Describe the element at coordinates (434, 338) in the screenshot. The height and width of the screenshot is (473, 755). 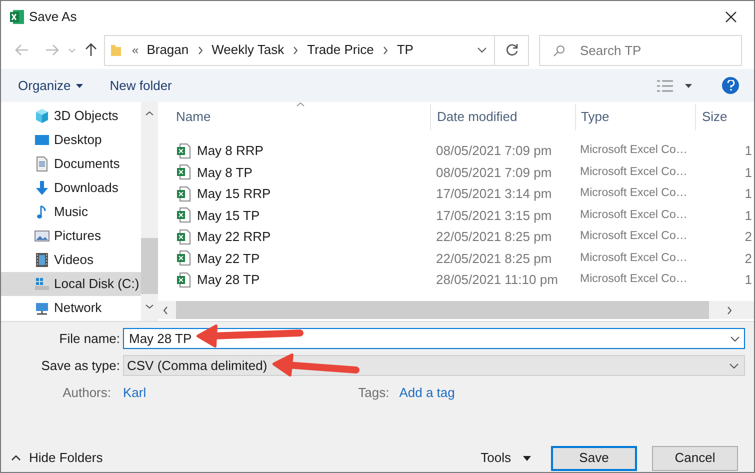
I see `file-name-field: May 28 TP` at that location.